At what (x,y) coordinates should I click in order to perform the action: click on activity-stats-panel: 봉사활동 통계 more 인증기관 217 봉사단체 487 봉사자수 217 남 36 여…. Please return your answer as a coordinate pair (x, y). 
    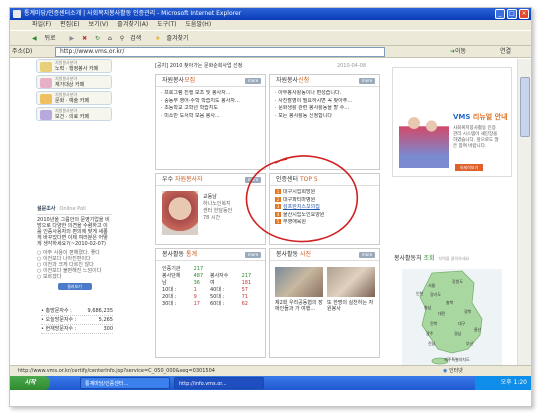
    Looking at the image, I should click on (210, 303).